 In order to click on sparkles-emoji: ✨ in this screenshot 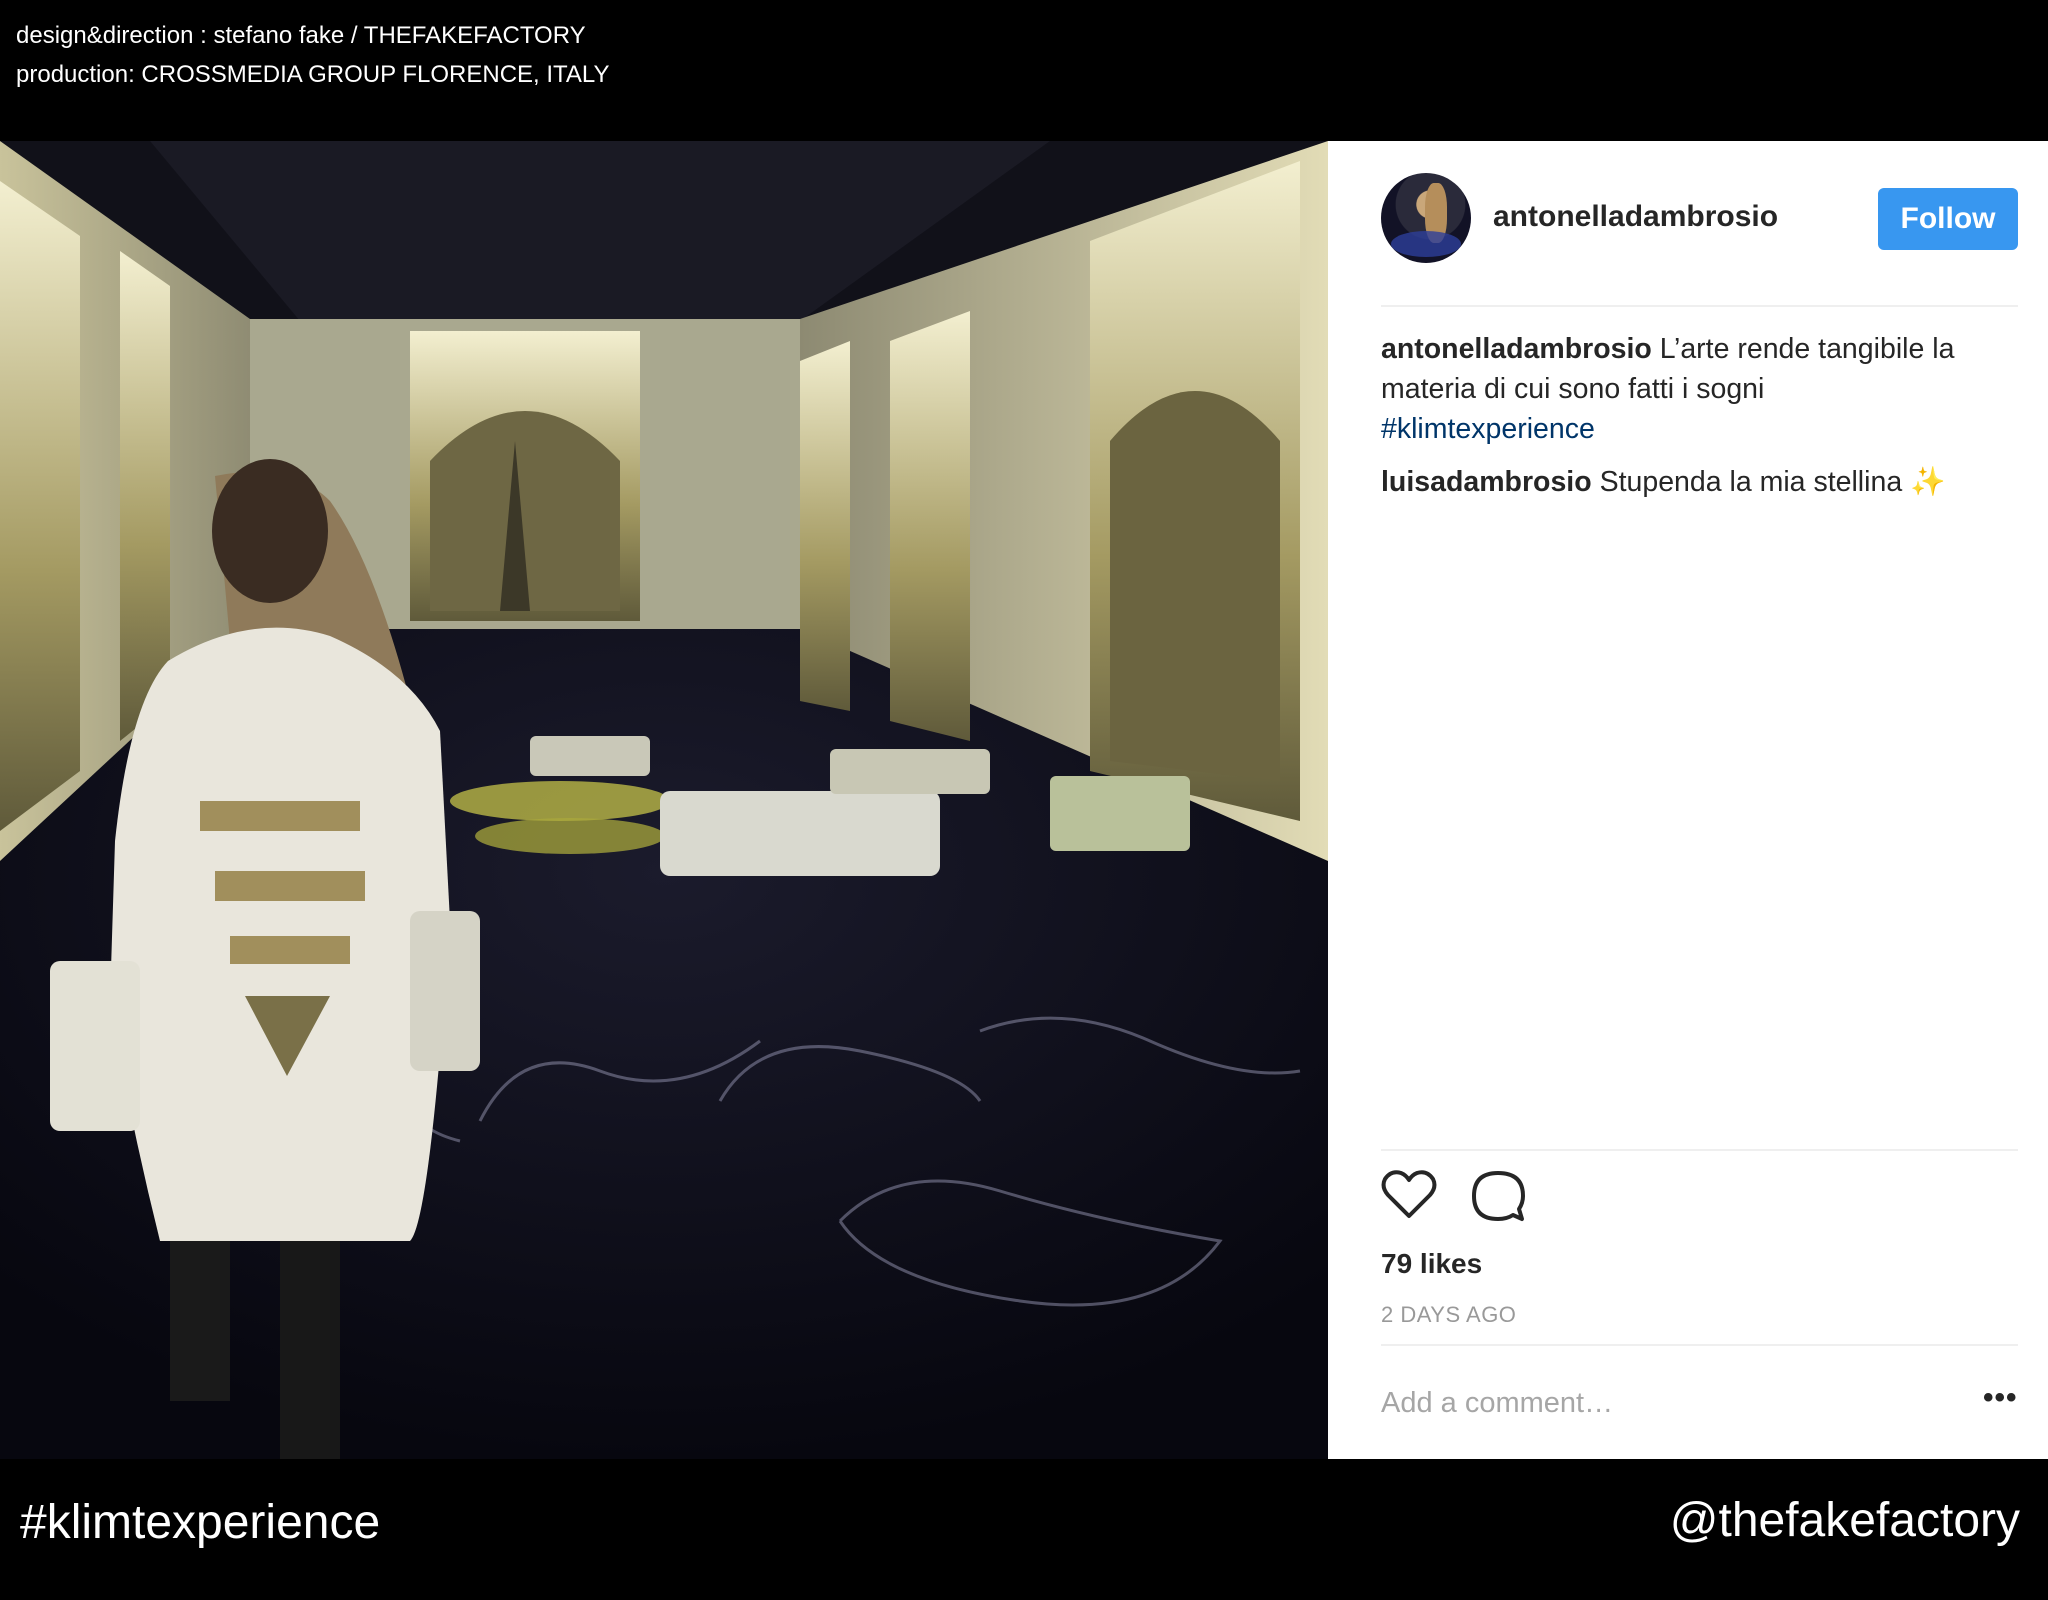, I will do `click(1928, 482)`.